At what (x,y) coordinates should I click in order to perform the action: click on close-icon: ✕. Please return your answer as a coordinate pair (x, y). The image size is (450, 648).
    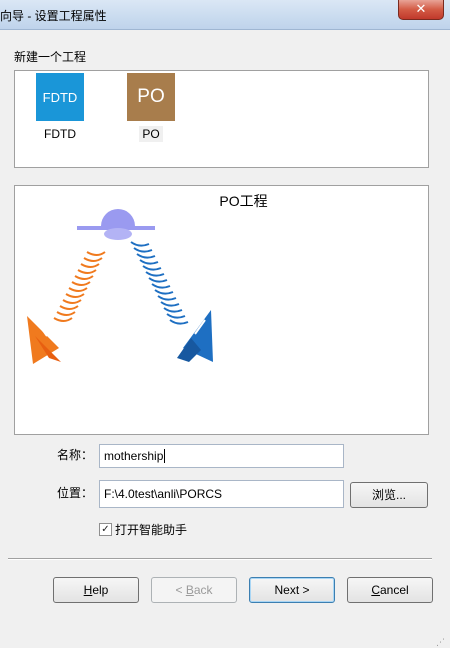
    Looking at the image, I should click on (421, 8).